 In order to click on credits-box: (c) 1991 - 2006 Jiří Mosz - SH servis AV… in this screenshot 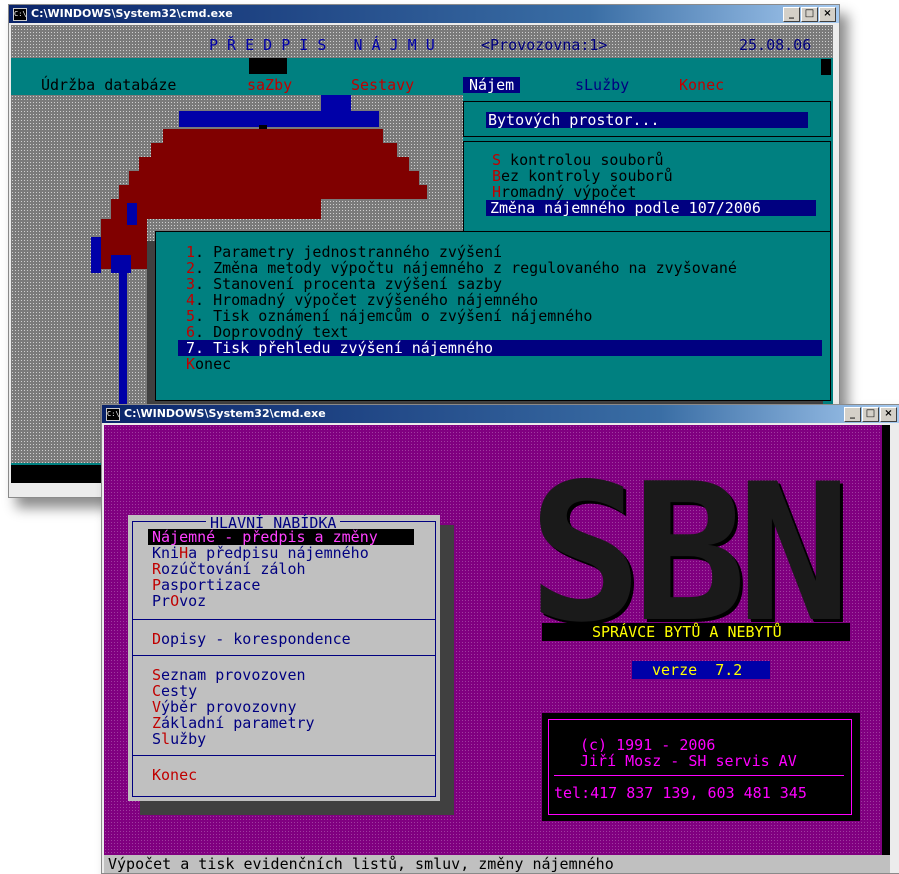, I will do `click(701, 767)`.